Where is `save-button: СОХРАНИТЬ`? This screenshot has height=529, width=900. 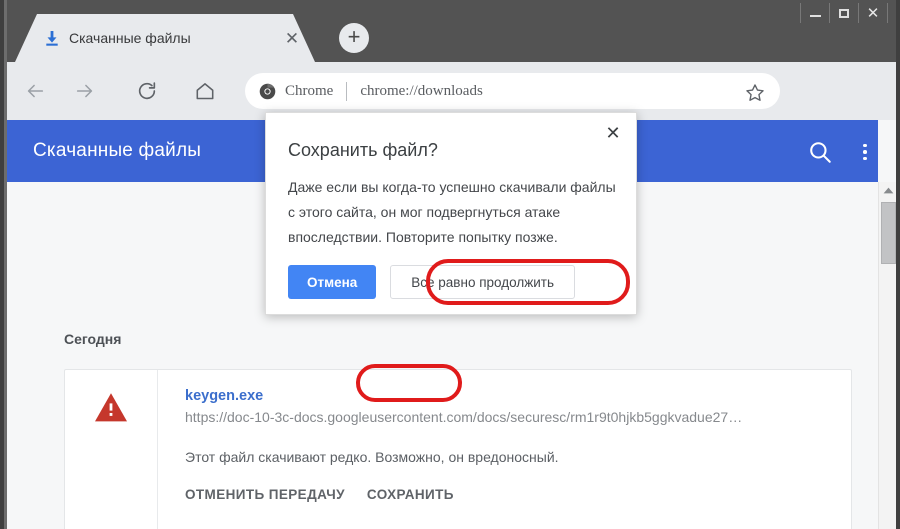 save-button: СОХРАНИТЬ is located at coordinates (410, 494).